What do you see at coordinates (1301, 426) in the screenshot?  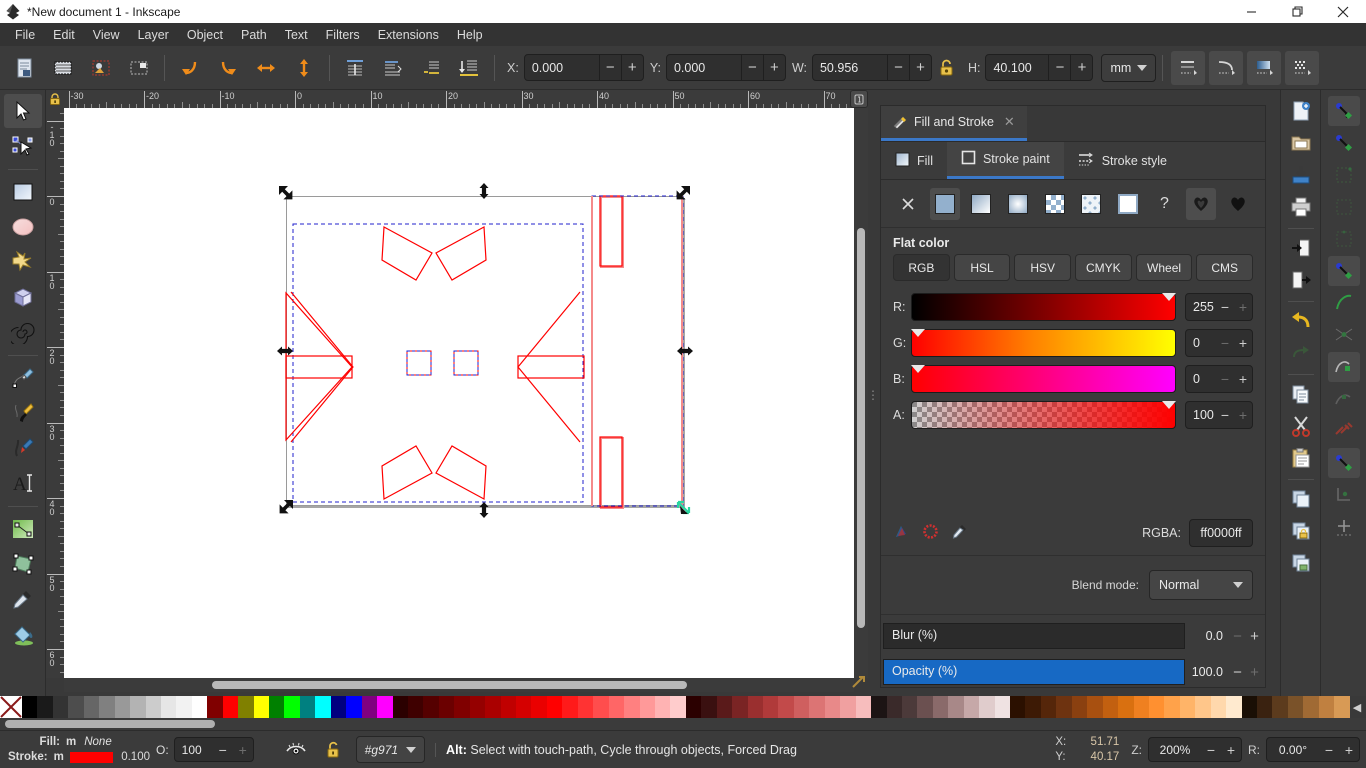 I see `cut-icon` at bounding box center [1301, 426].